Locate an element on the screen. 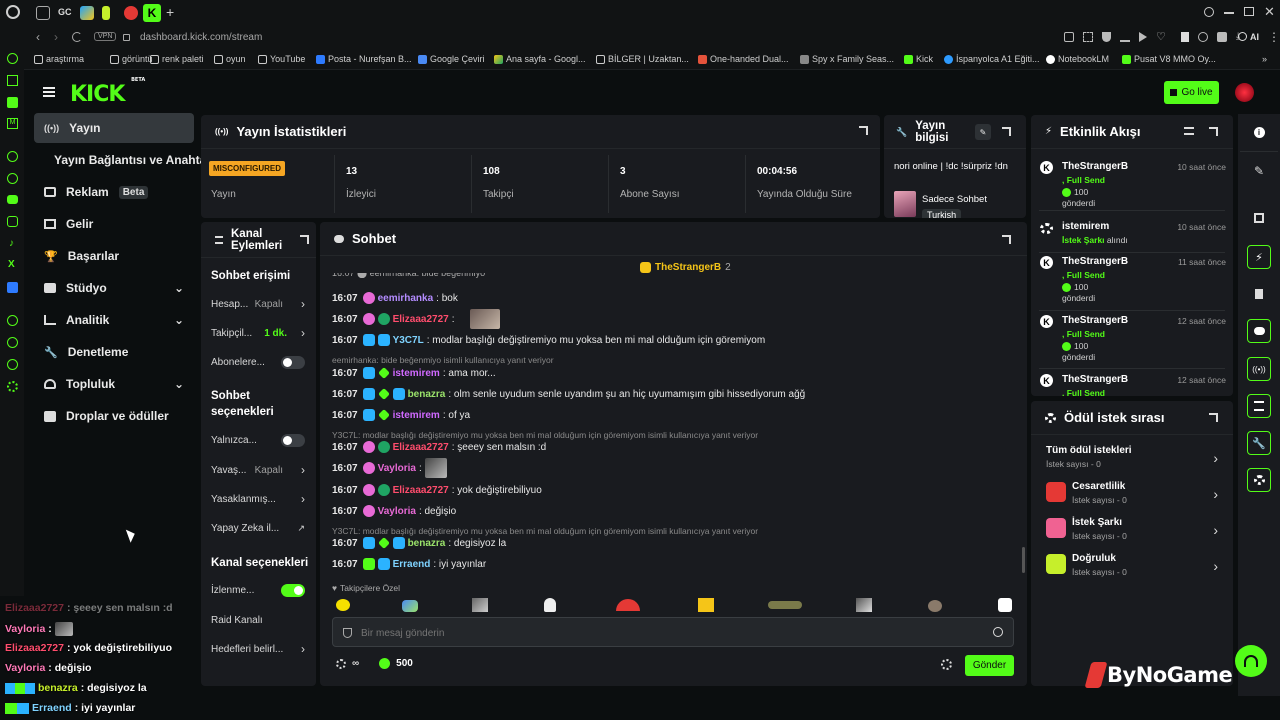 This screenshot has width=1280, height=720. chat-bubble-icon is located at coordinates (1259, 331).